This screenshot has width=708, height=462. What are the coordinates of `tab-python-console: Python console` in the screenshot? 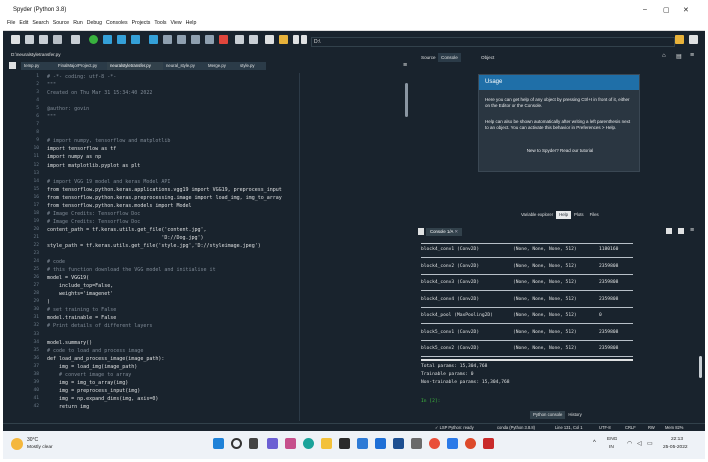 It's located at (548, 415).